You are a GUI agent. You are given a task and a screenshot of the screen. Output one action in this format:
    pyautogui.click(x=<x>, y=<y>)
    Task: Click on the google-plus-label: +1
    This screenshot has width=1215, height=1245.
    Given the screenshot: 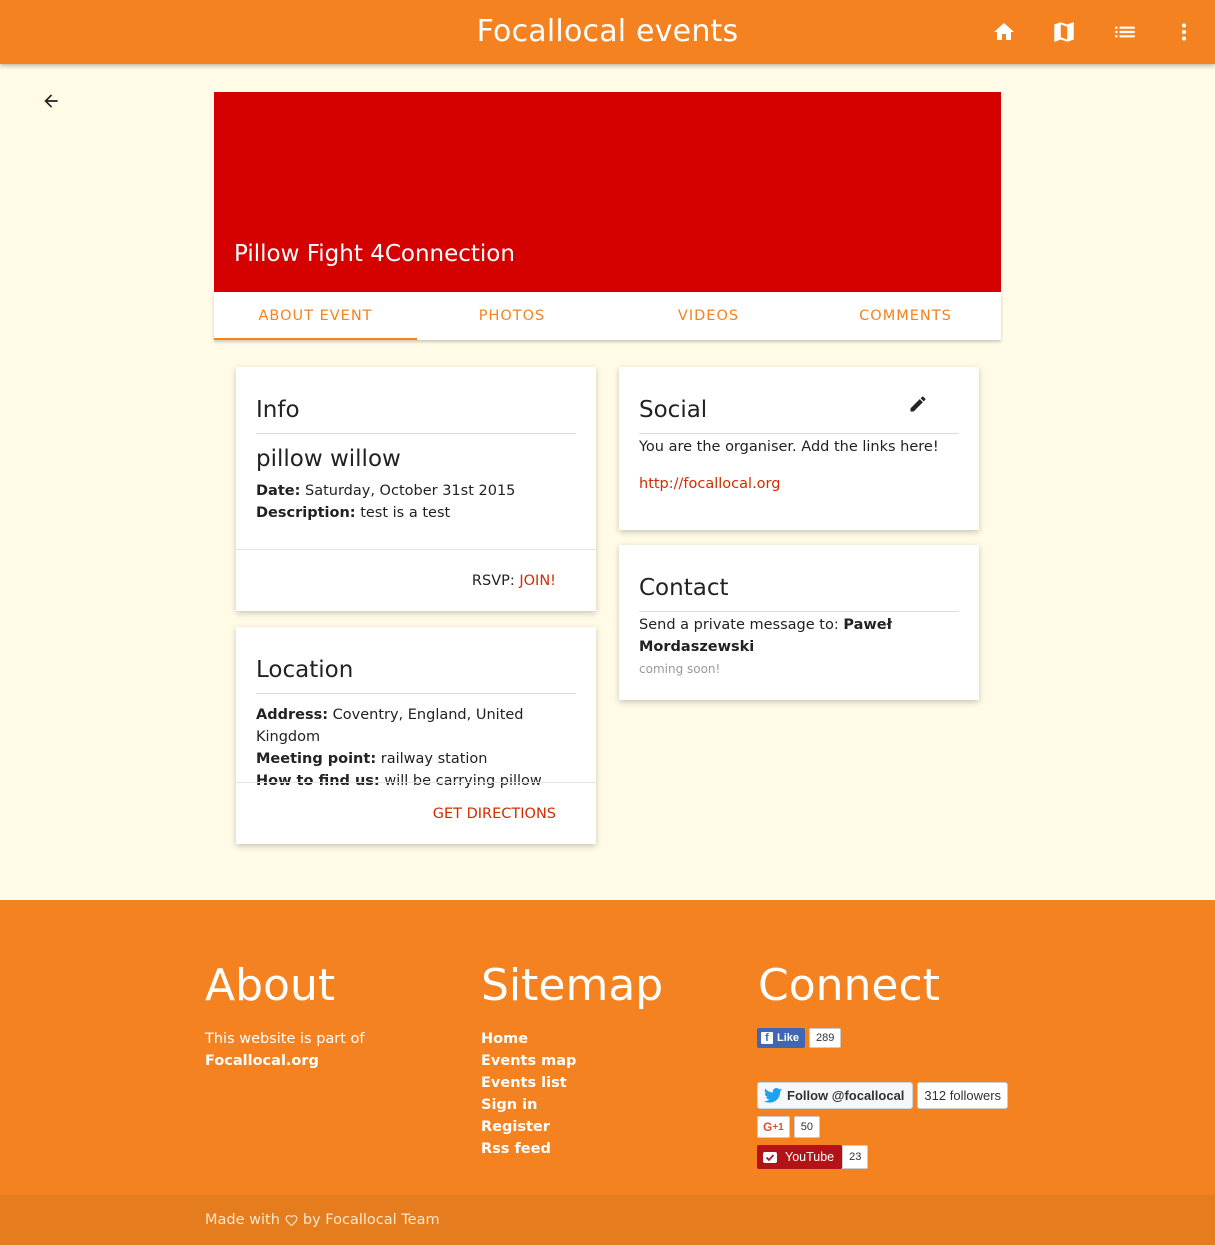 What is the action you would take?
    pyautogui.click(x=778, y=1127)
    